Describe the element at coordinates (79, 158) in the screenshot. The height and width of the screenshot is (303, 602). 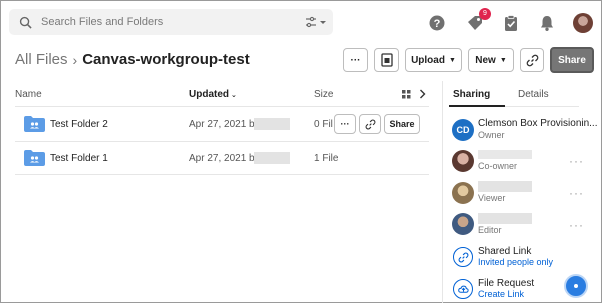
I see `folder-name: Test Folder 1` at that location.